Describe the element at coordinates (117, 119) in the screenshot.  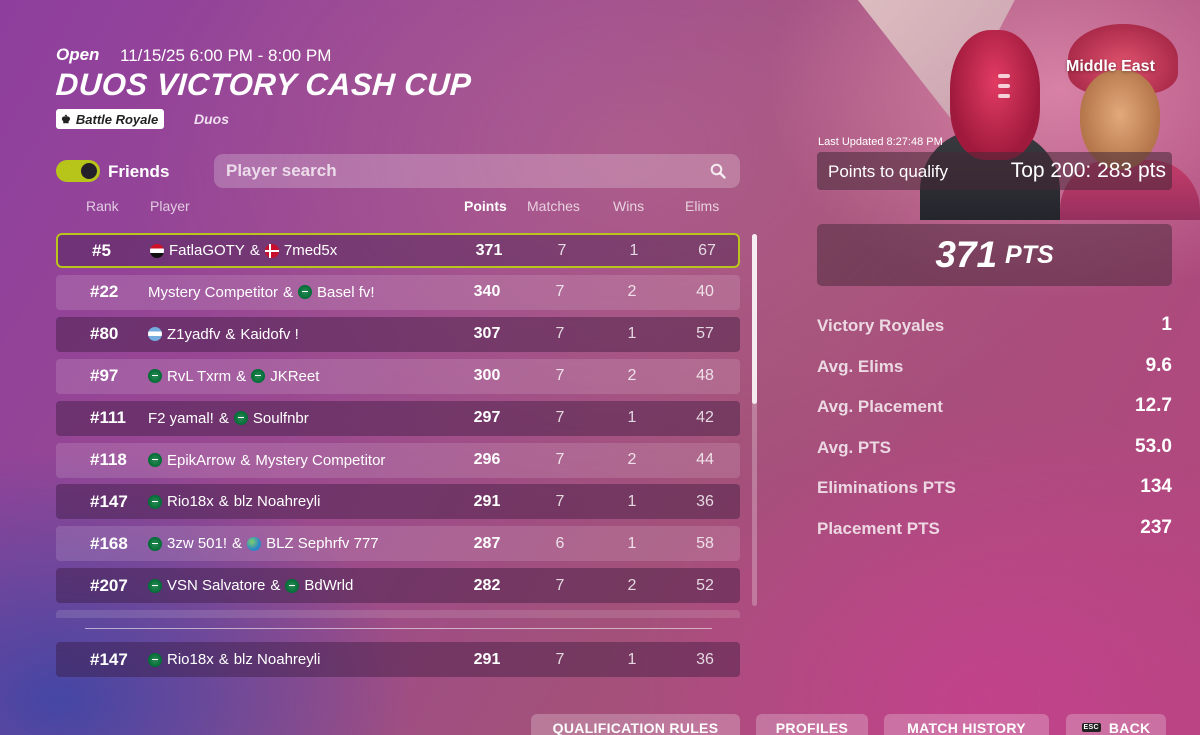
I see `mode-label: Battle Royale` at that location.